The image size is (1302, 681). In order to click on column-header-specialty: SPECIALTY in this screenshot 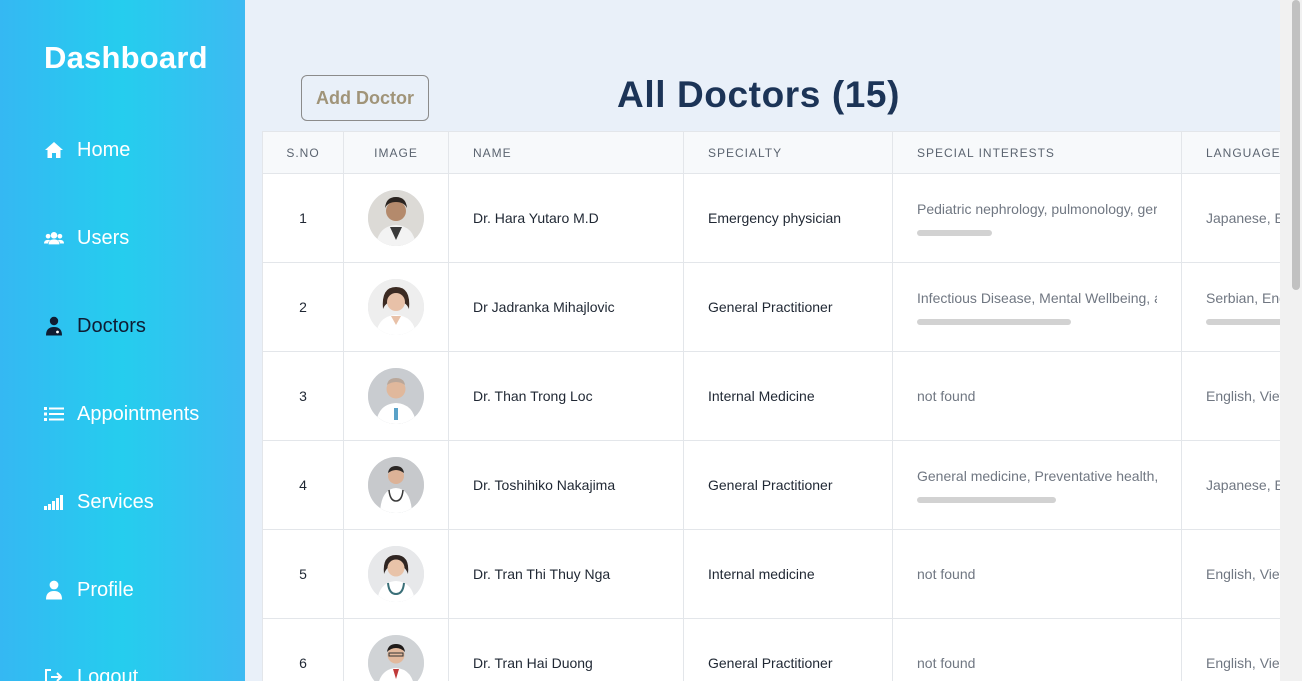, I will do `click(788, 152)`.